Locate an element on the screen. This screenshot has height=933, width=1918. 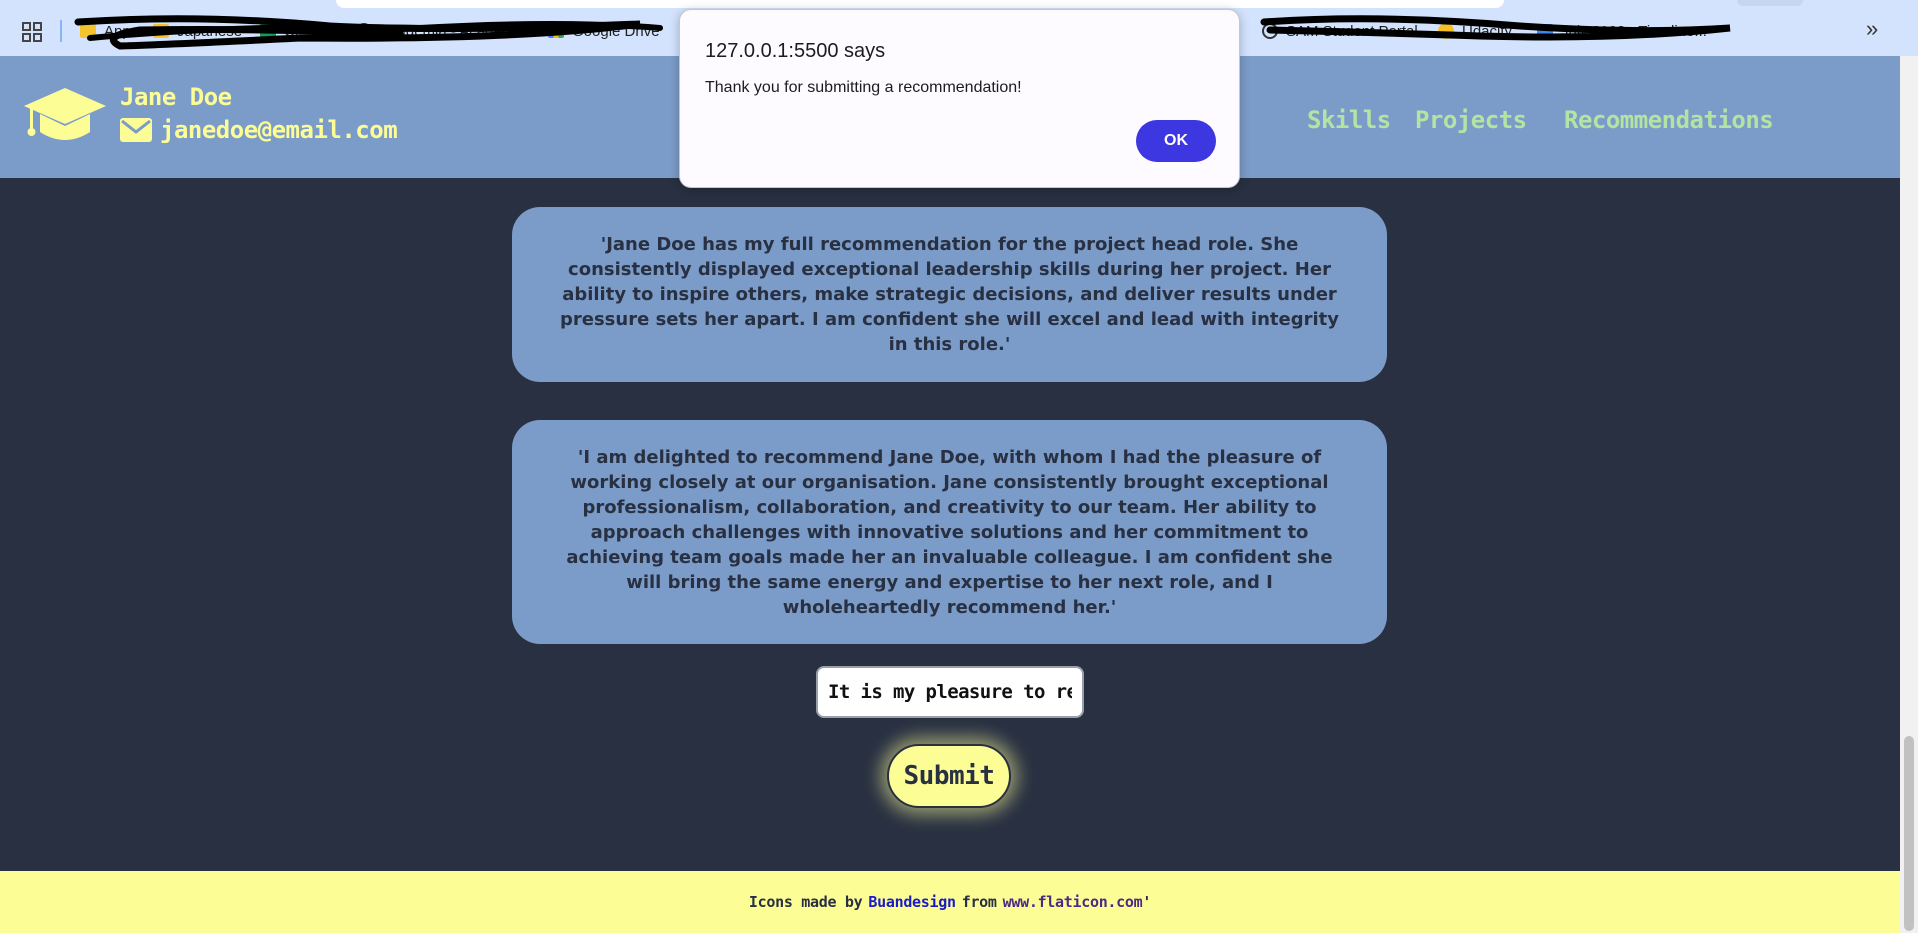
bookmark-google-drive: Google Drive is located at coordinates (604, 31).